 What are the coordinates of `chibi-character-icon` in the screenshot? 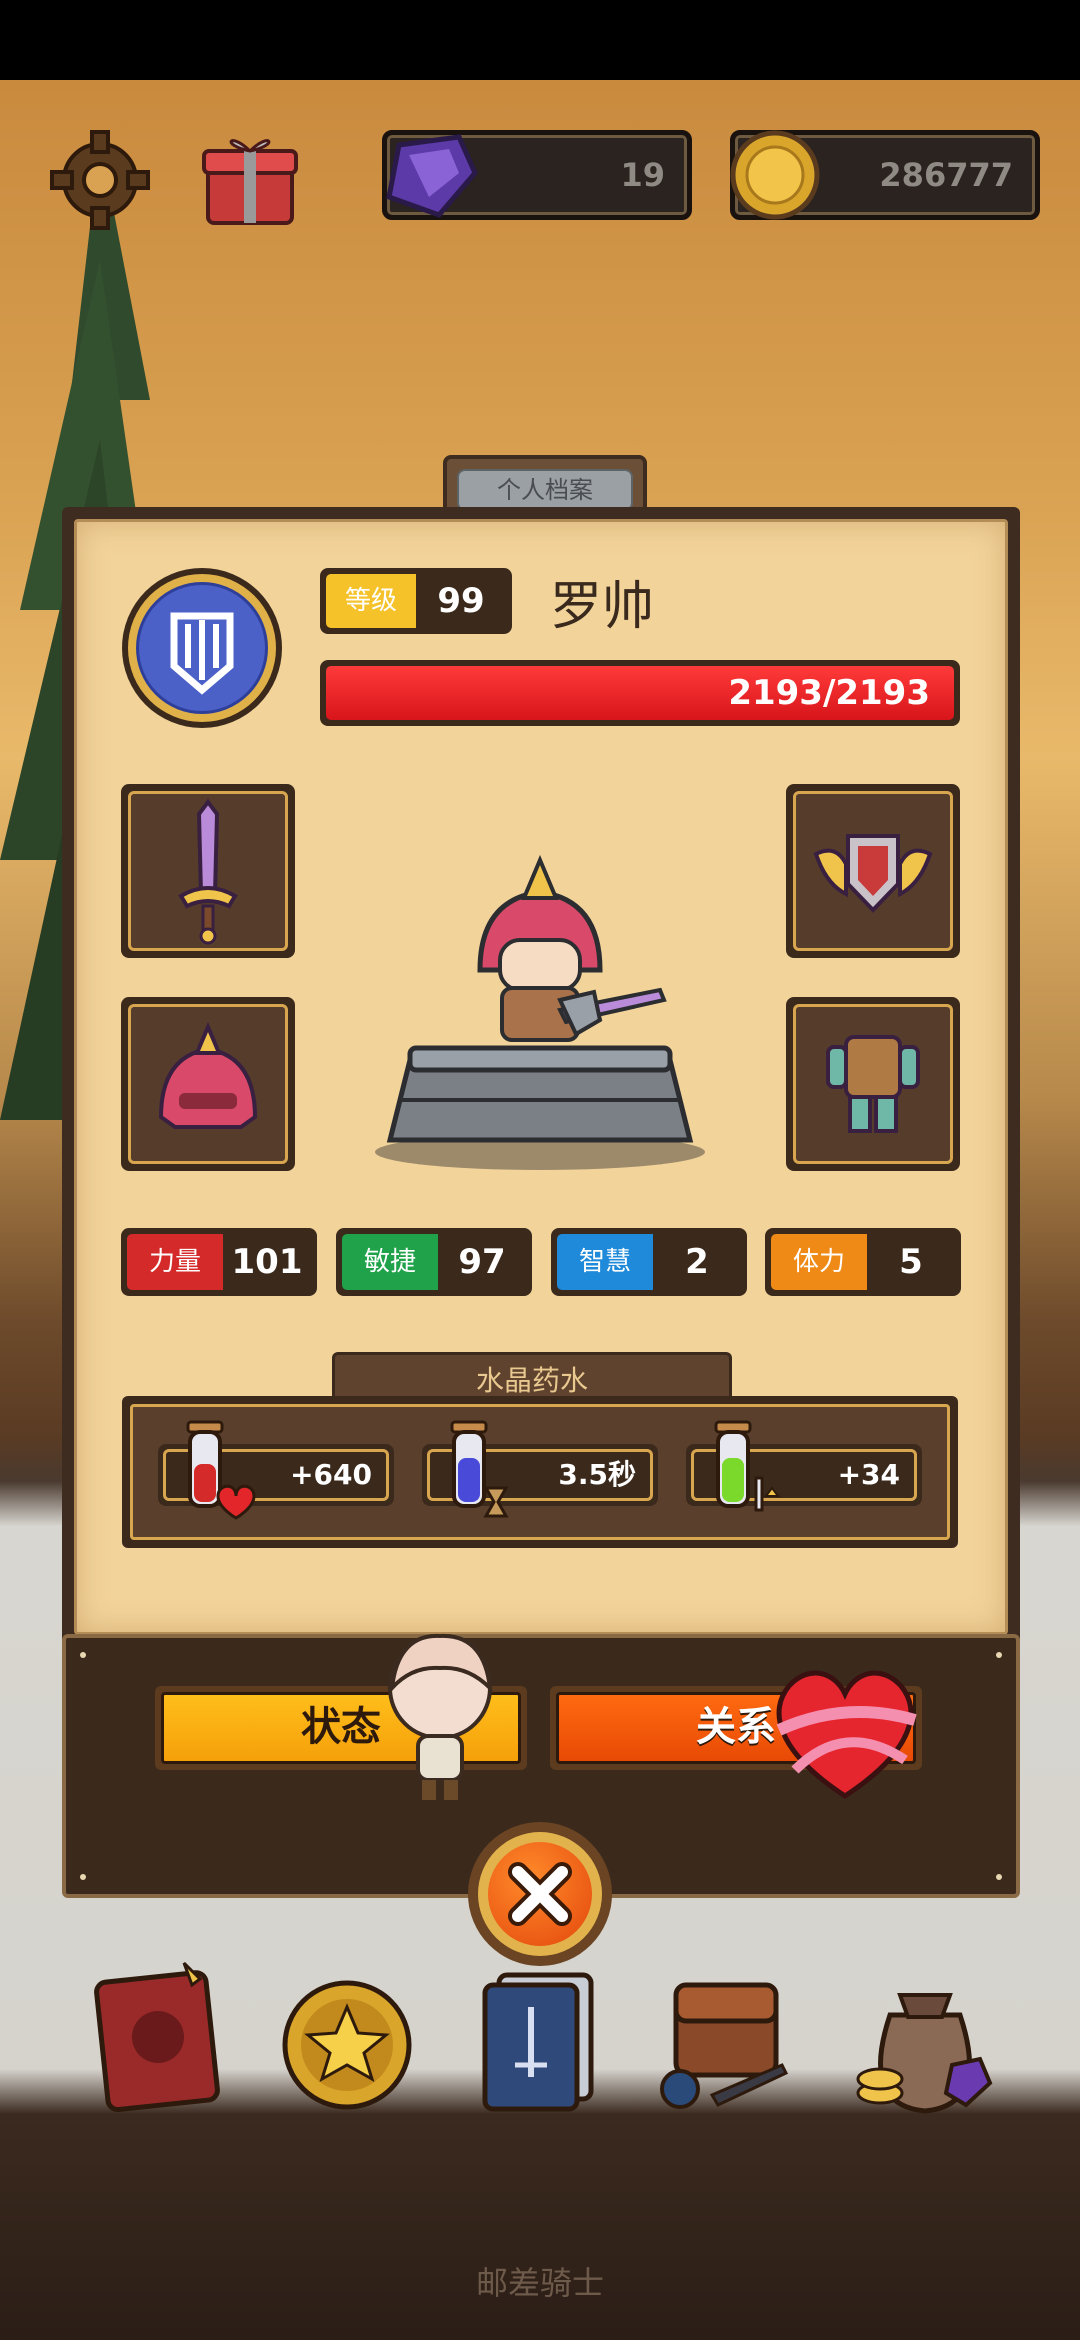 It's located at (440, 1716).